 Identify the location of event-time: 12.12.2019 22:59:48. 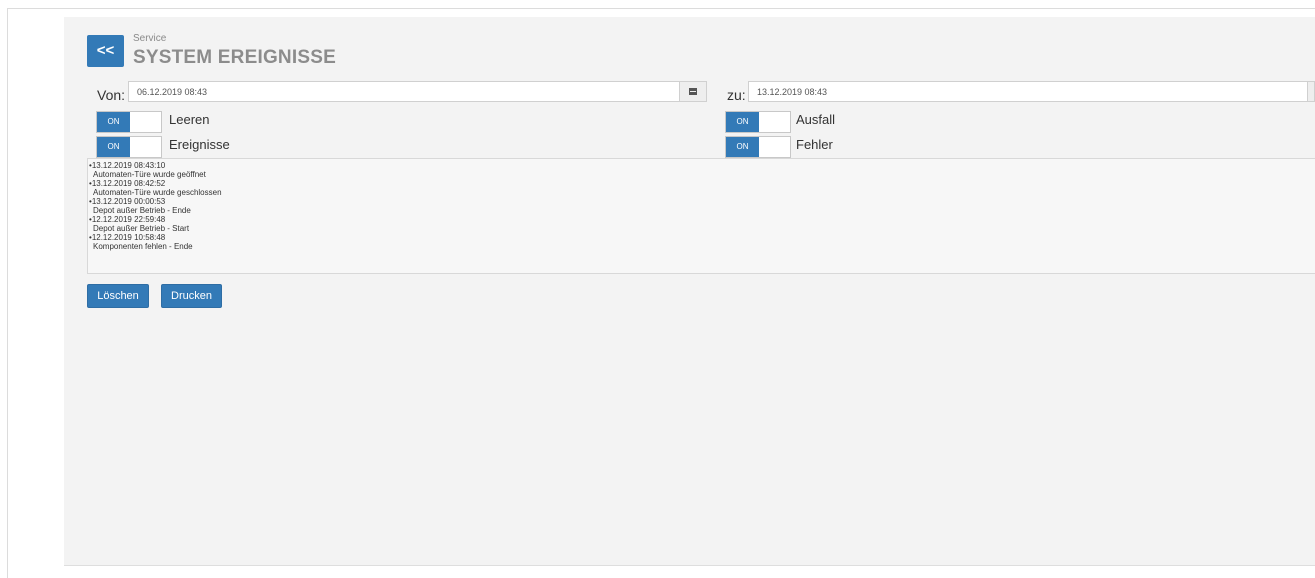
(701, 219).